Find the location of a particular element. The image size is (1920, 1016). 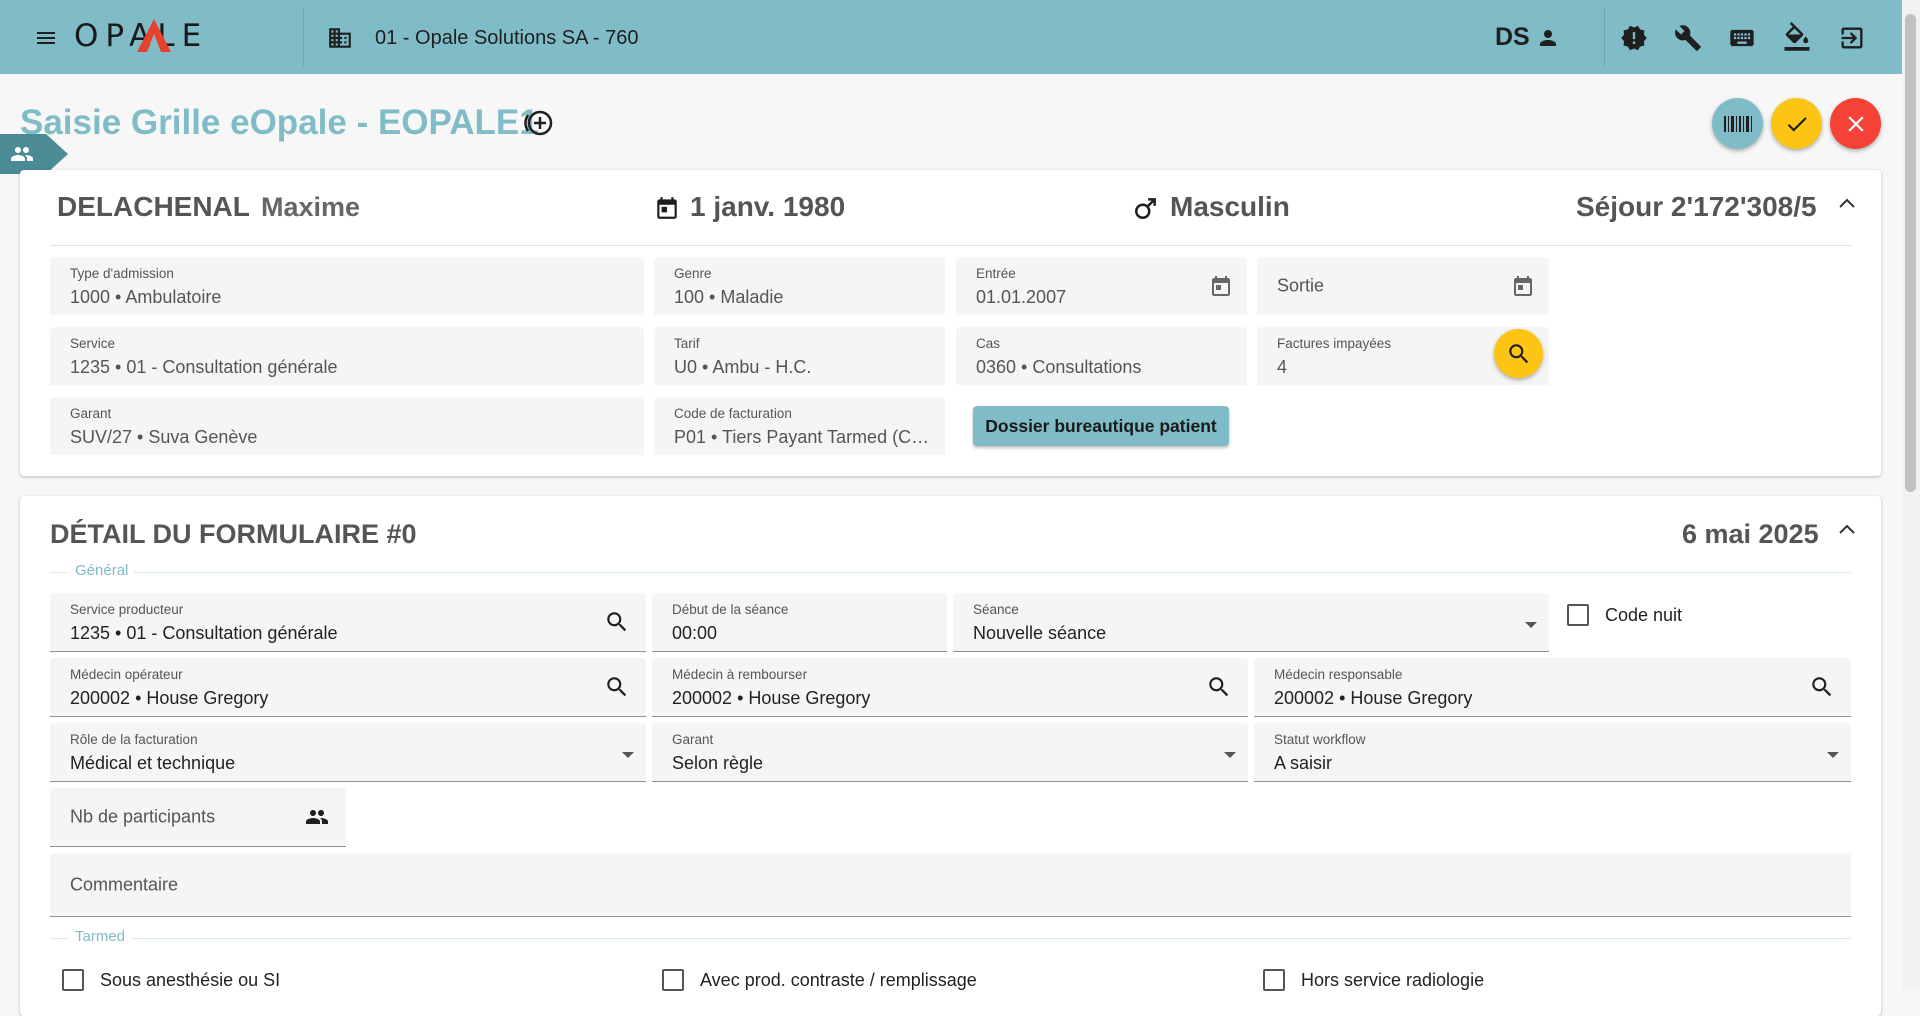

barcode-button is located at coordinates (1737, 123).